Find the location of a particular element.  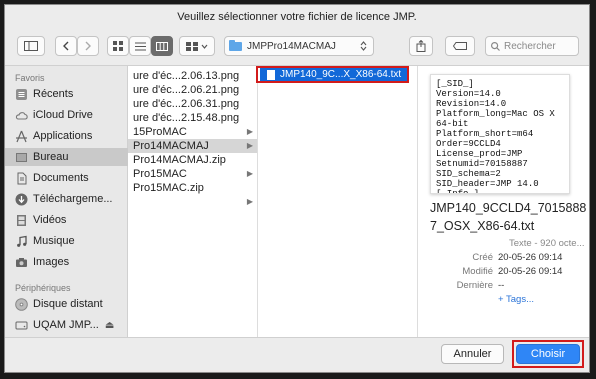

chevron-updown-icon is located at coordinates (363, 46).